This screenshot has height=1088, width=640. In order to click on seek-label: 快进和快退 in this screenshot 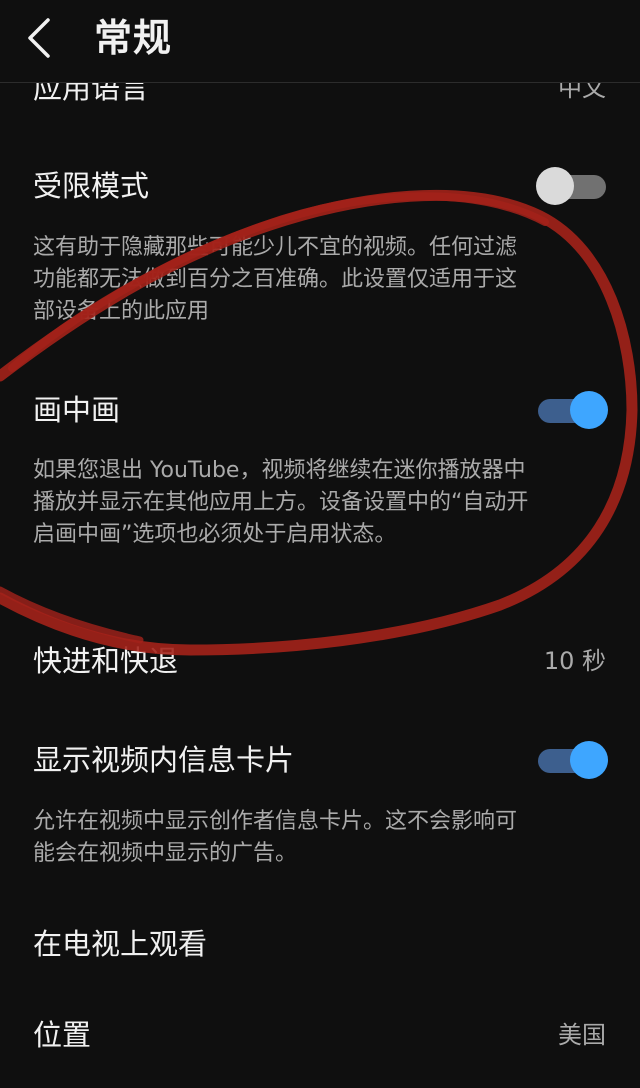, I will do `click(106, 661)`.